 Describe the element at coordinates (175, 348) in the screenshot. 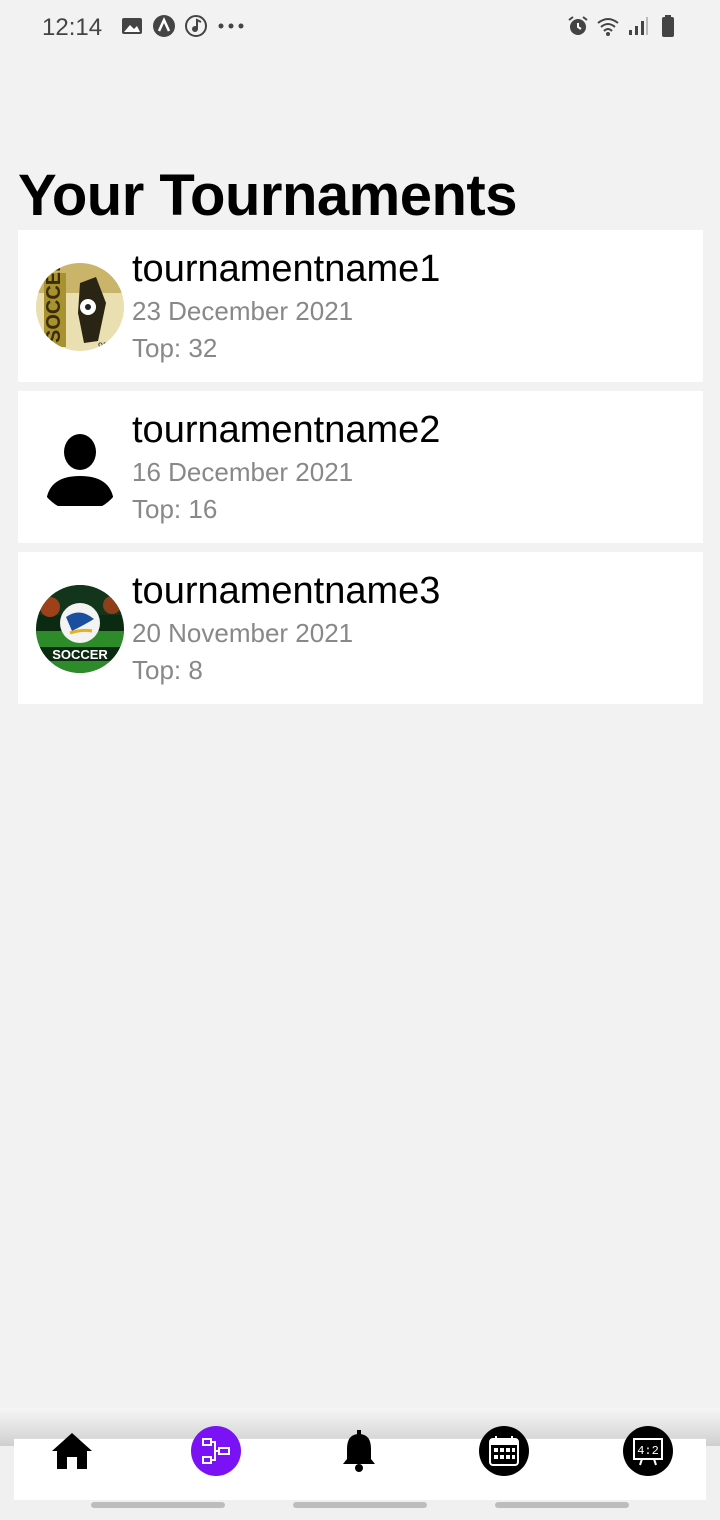

I see `tournament-top: Top: 32` at that location.